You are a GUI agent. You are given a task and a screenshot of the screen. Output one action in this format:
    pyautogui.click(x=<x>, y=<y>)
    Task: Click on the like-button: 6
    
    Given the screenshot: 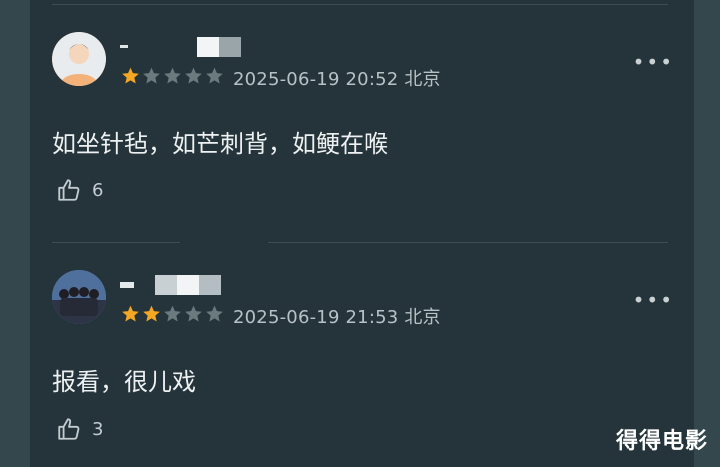 What is the action you would take?
    pyautogui.click(x=79, y=190)
    